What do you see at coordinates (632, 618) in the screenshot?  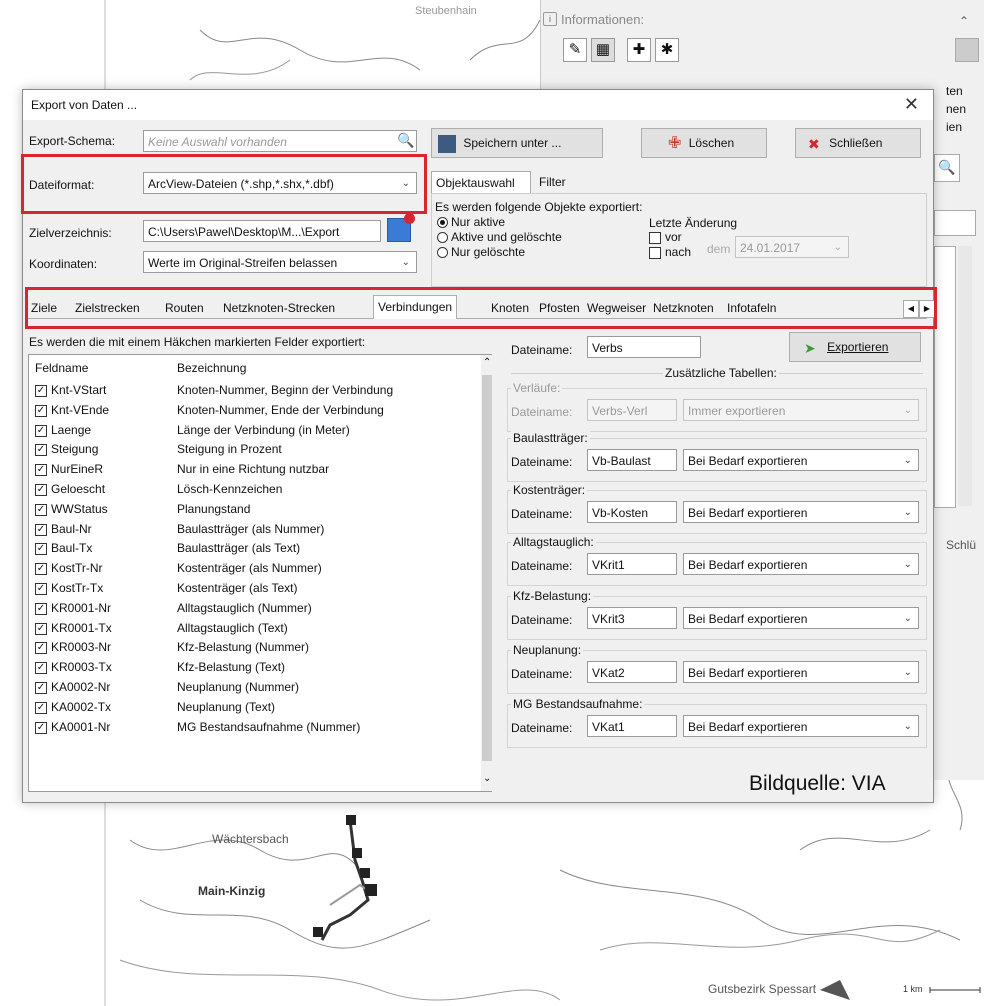 I see `extra-table-filename-input: VKrit3` at bounding box center [632, 618].